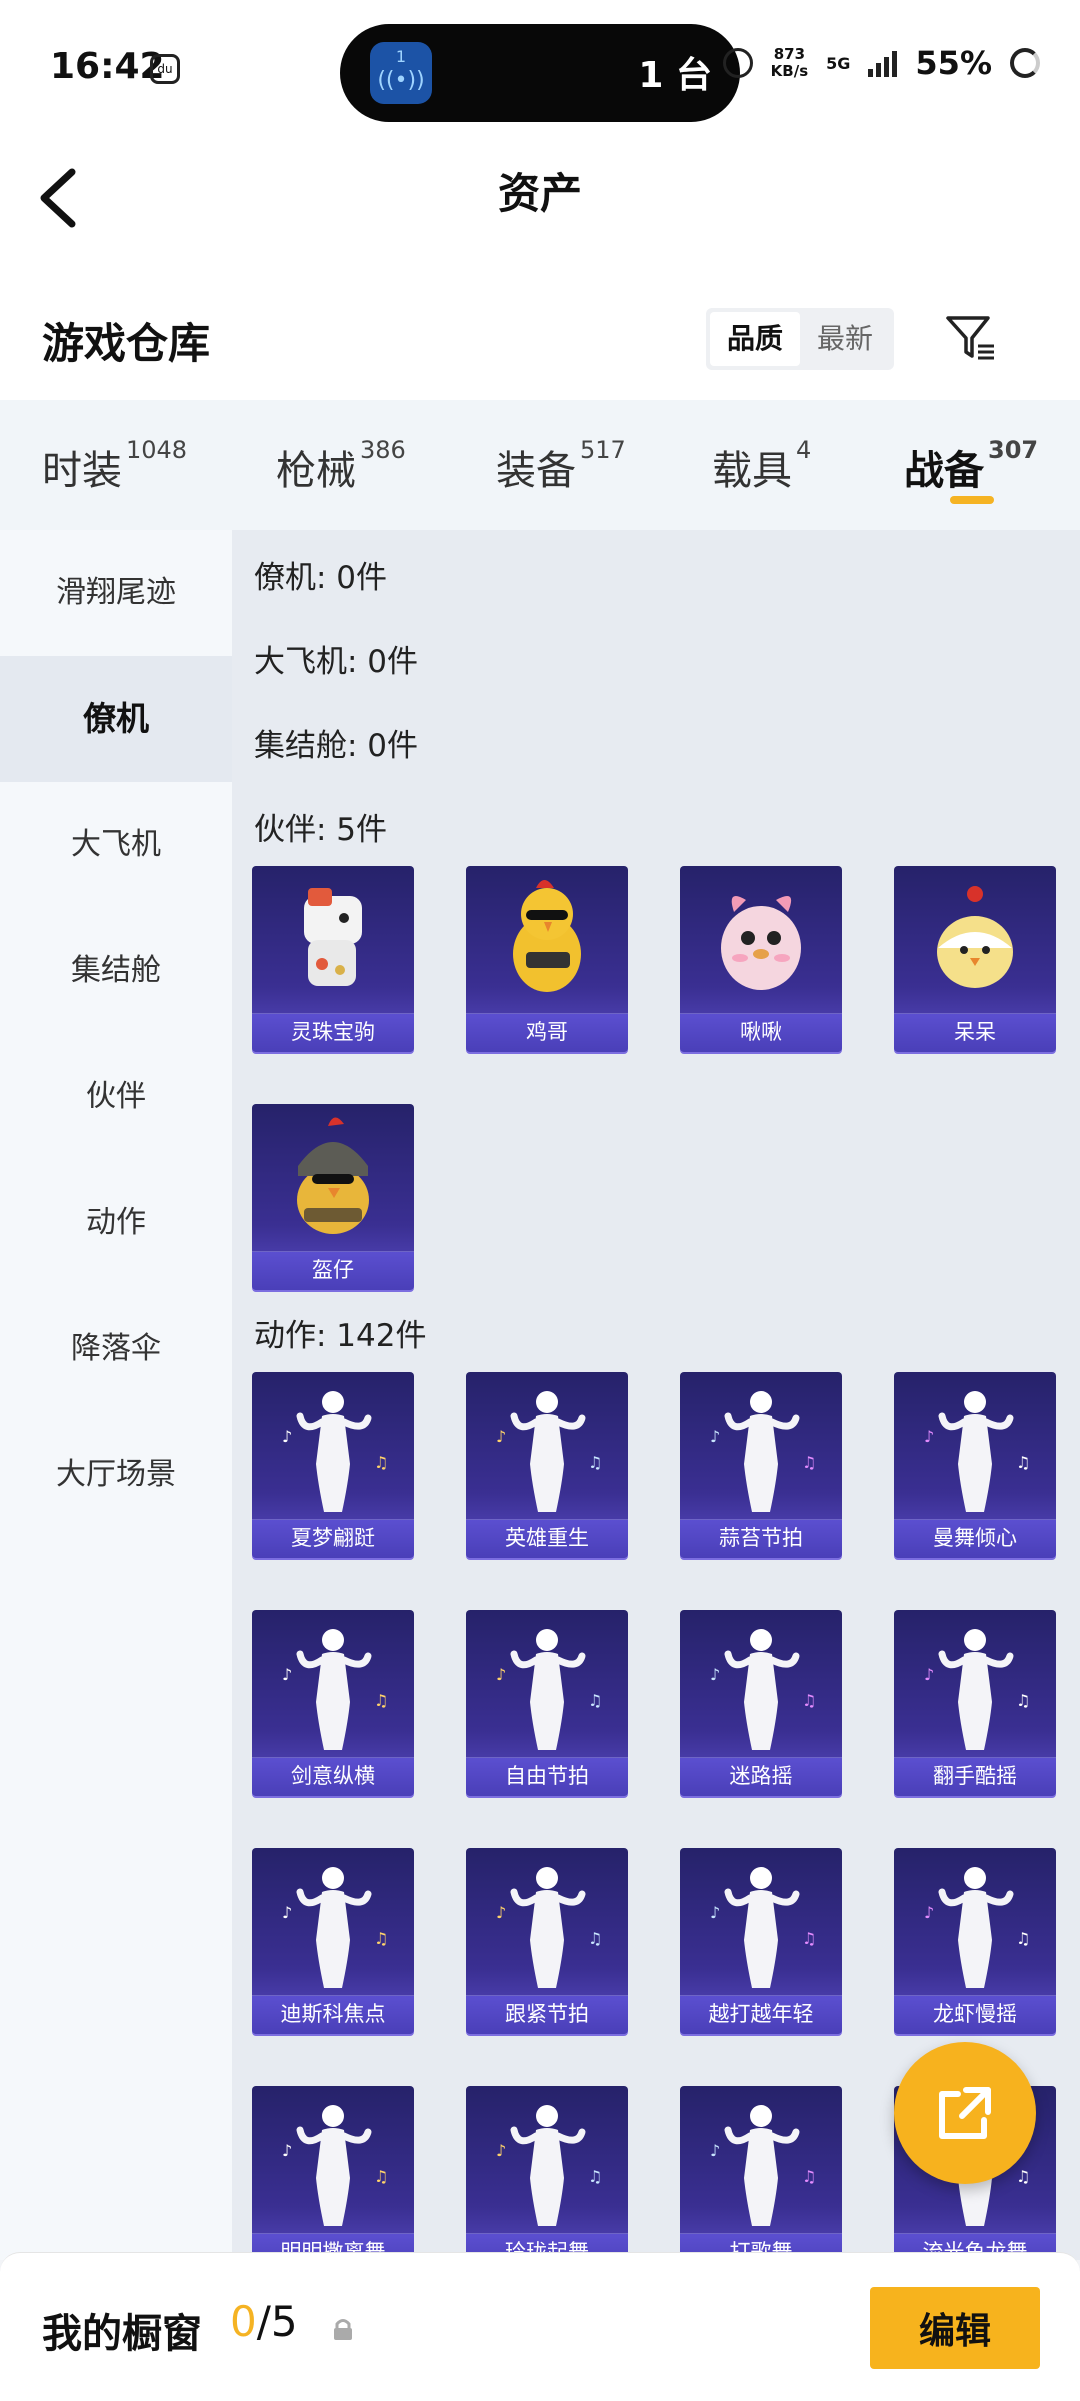  I want to click on sidebar-item-big-plane: 大飞机, so click(116, 845).